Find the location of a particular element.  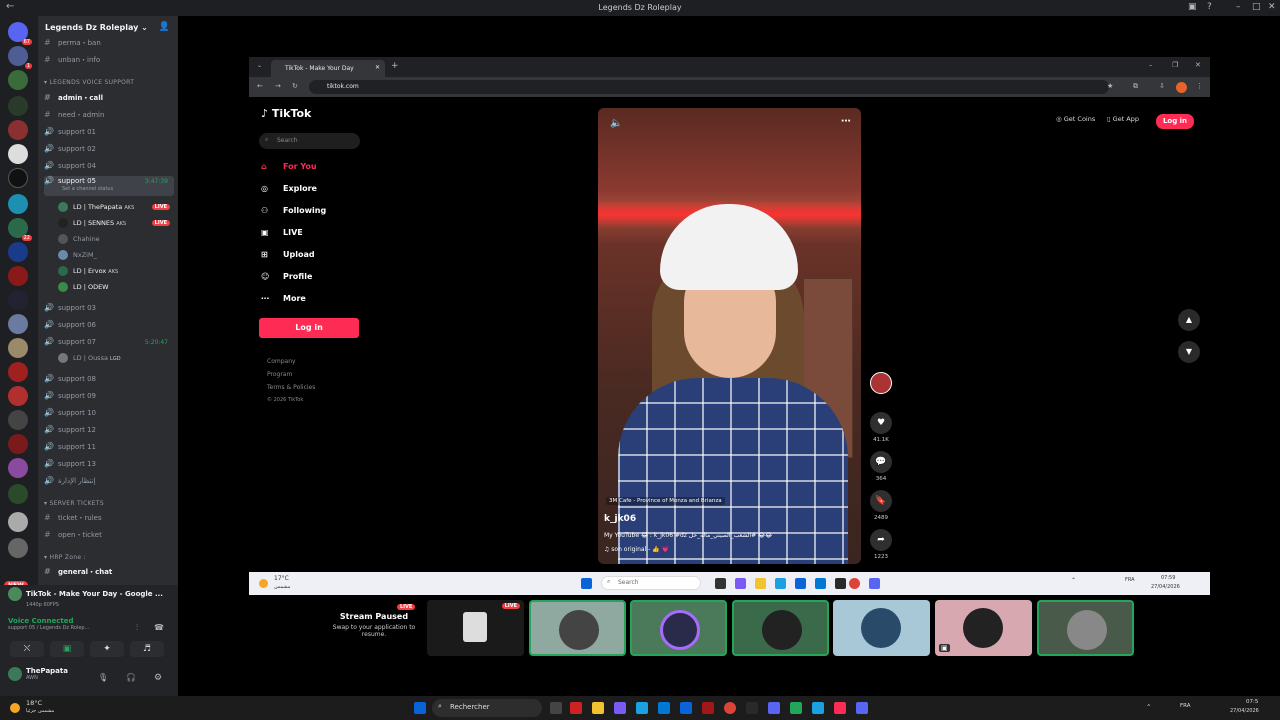

user-area: ThePapata AWN is located at coordinates (38, 674).